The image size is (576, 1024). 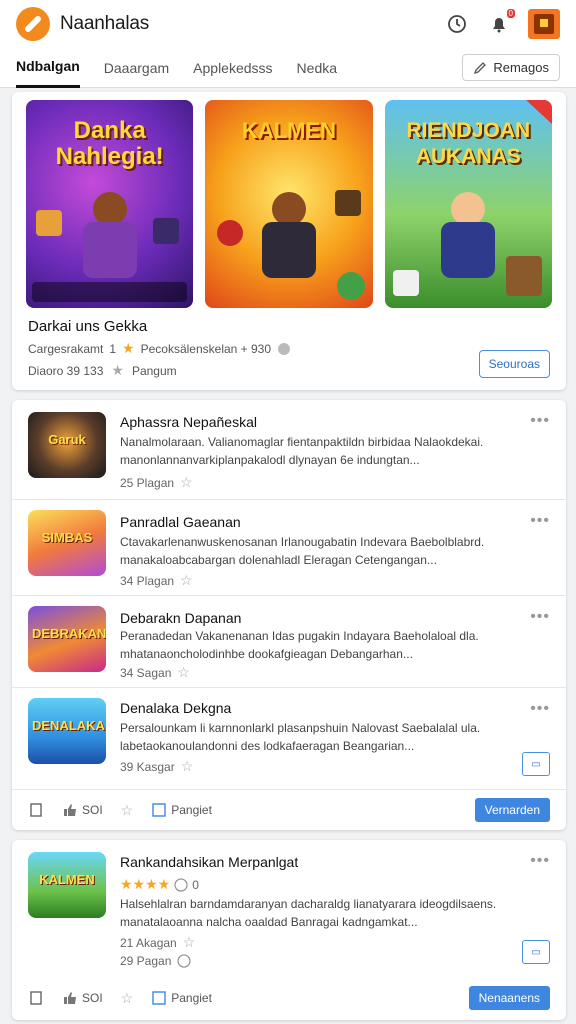 I want to click on brand-name: Naanhalas, so click(x=105, y=23).